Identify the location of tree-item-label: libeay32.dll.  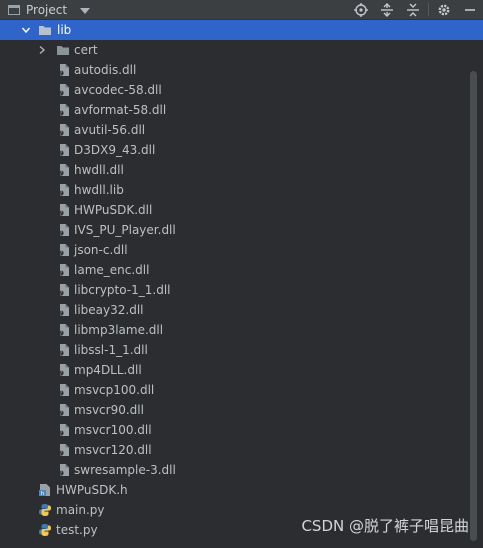
(109, 310).